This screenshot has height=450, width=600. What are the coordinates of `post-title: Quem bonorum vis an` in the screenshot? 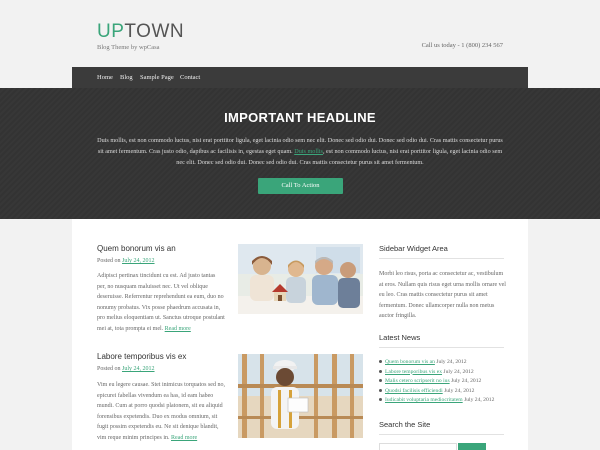 It's located at (136, 248).